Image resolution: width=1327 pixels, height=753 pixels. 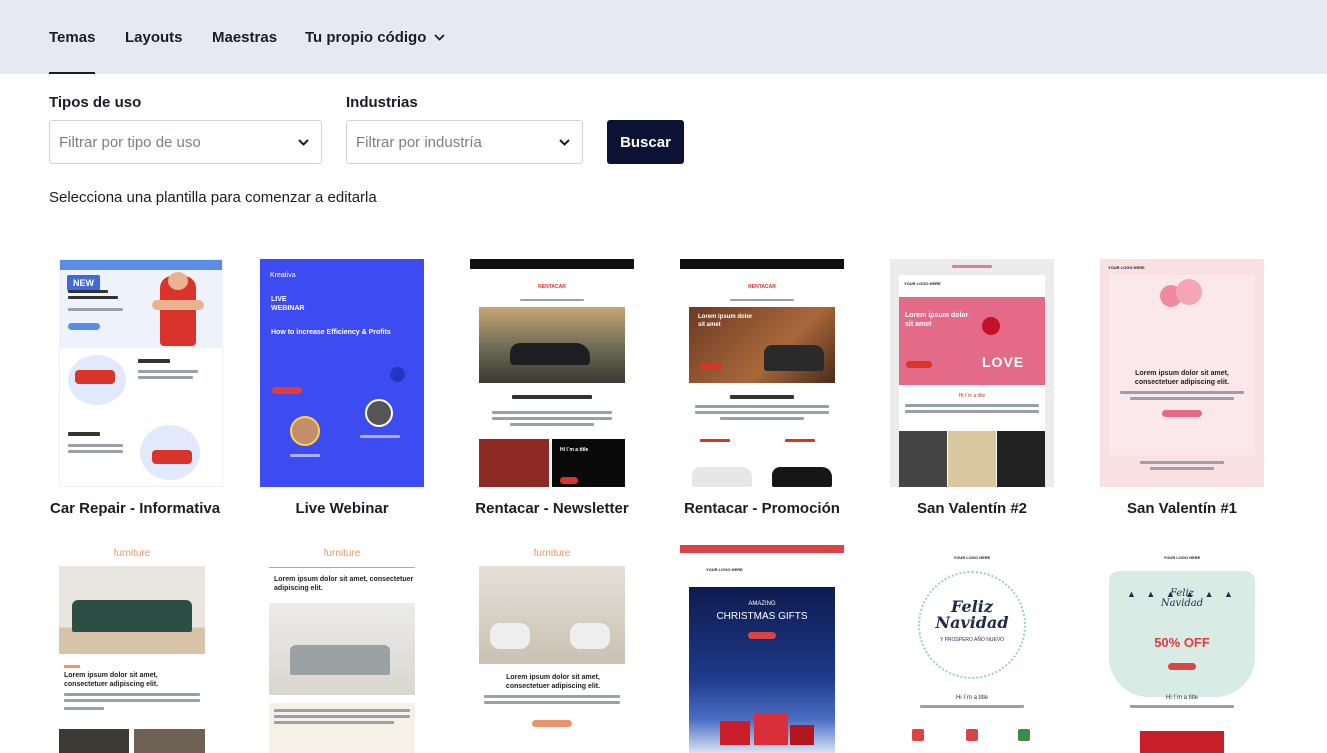 I want to click on template-name: San Valentín #2, so click(x=972, y=508).